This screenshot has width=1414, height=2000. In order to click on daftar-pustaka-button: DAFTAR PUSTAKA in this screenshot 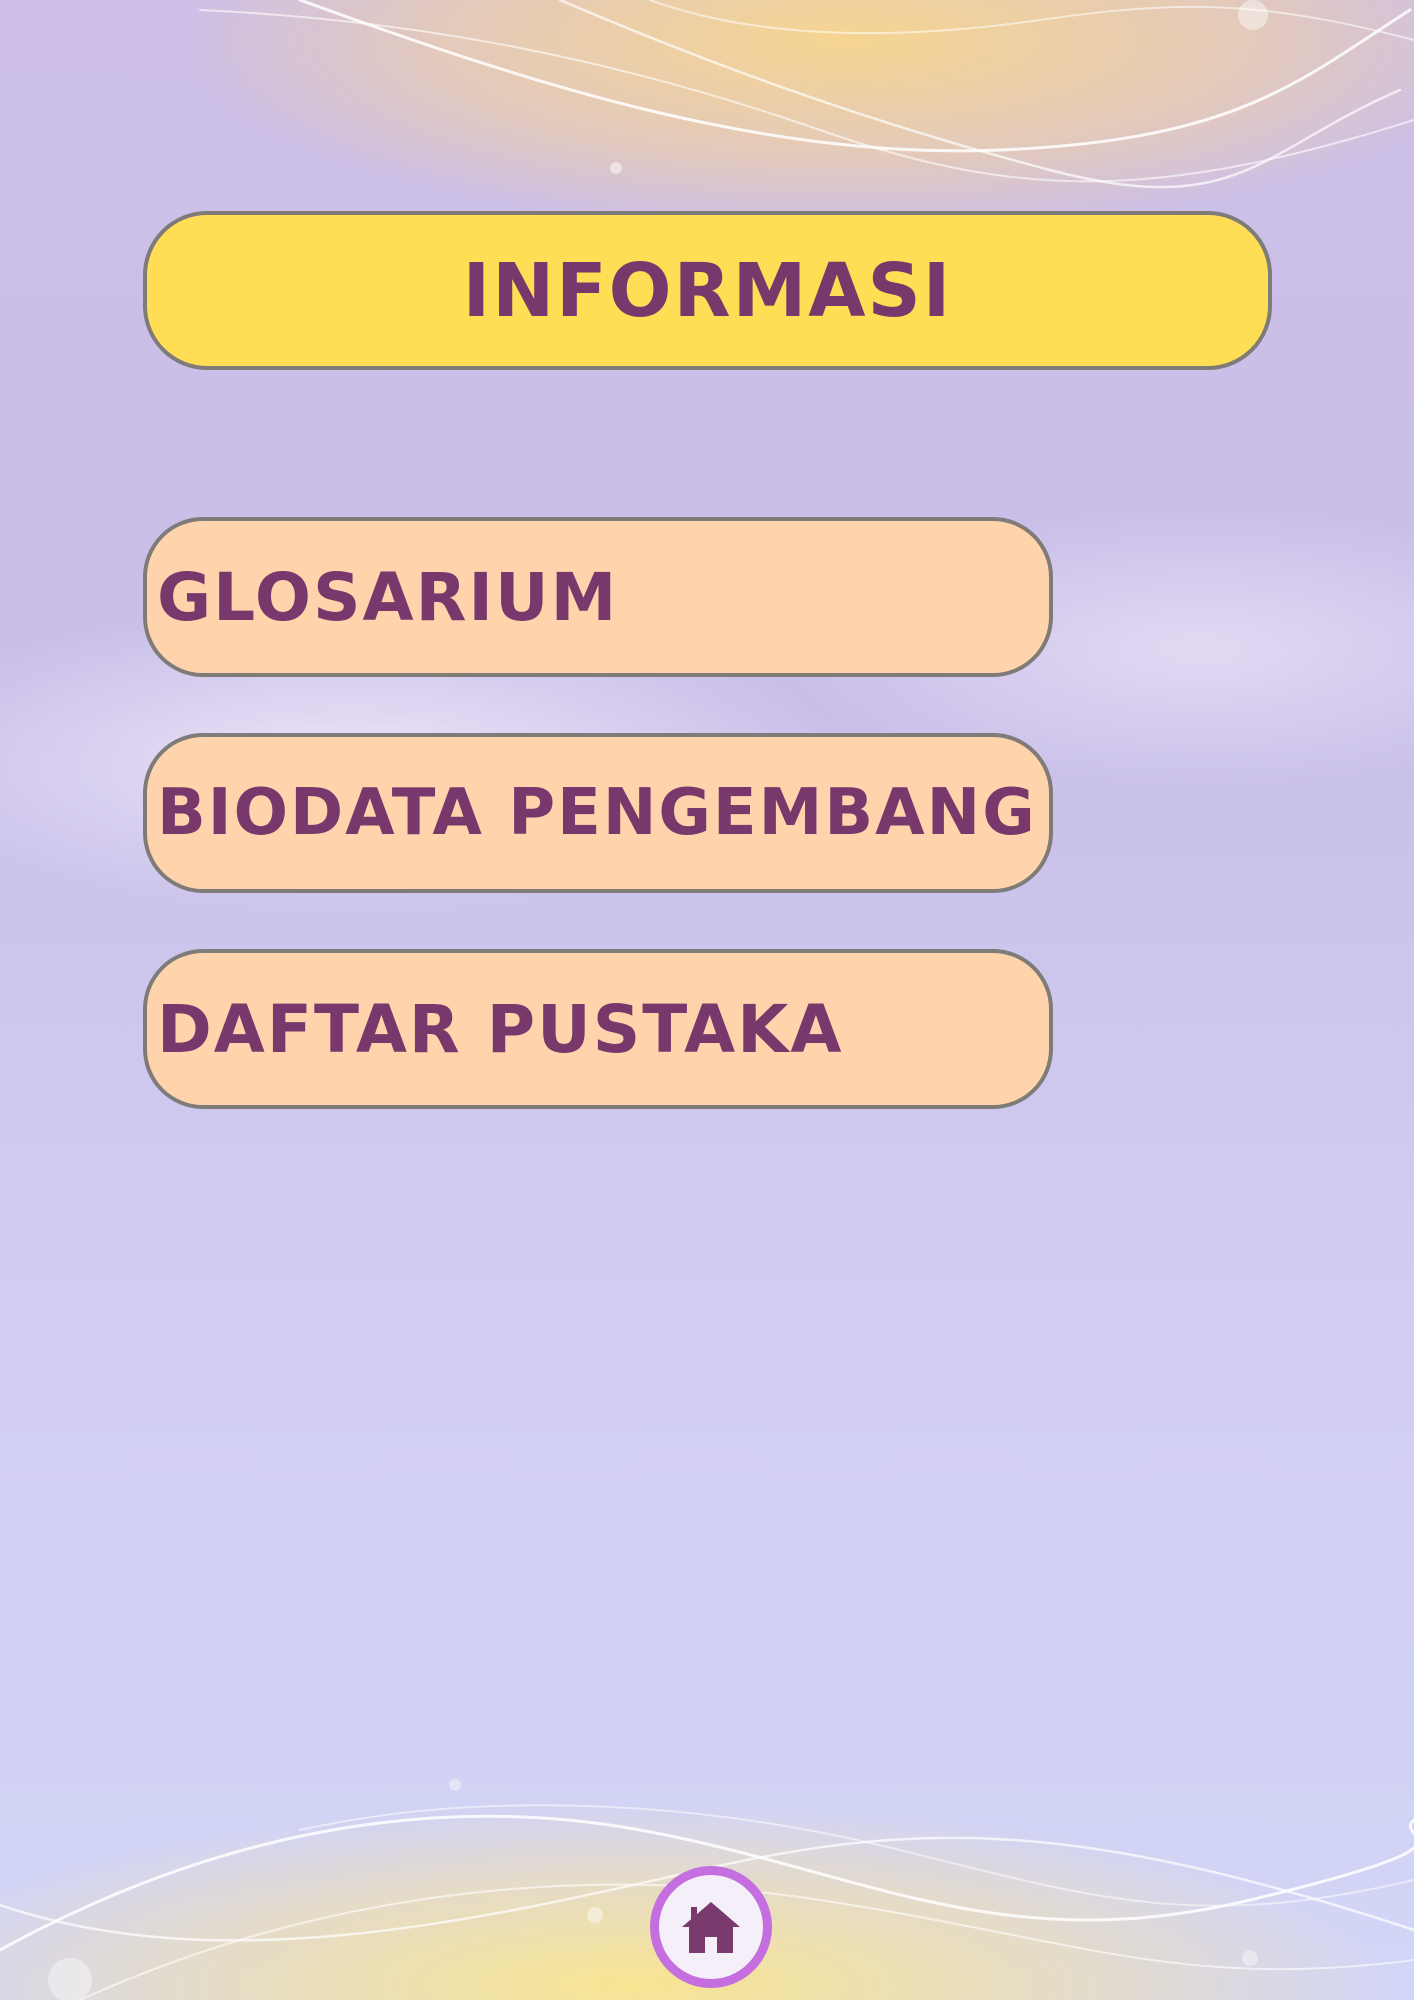, I will do `click(598, 1029)`.